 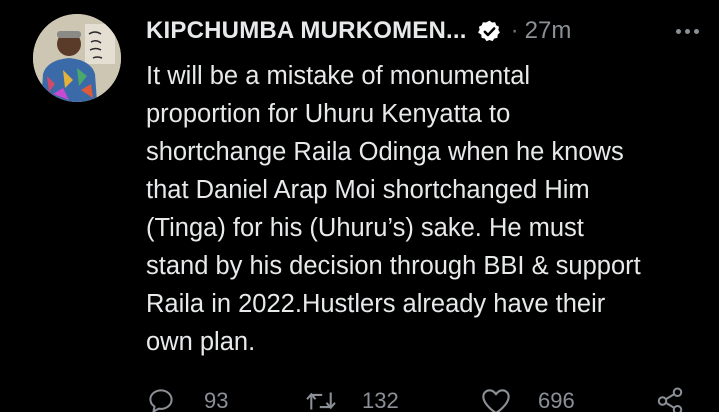 I want to click on more-options-icon, so click(x=687, y=31).